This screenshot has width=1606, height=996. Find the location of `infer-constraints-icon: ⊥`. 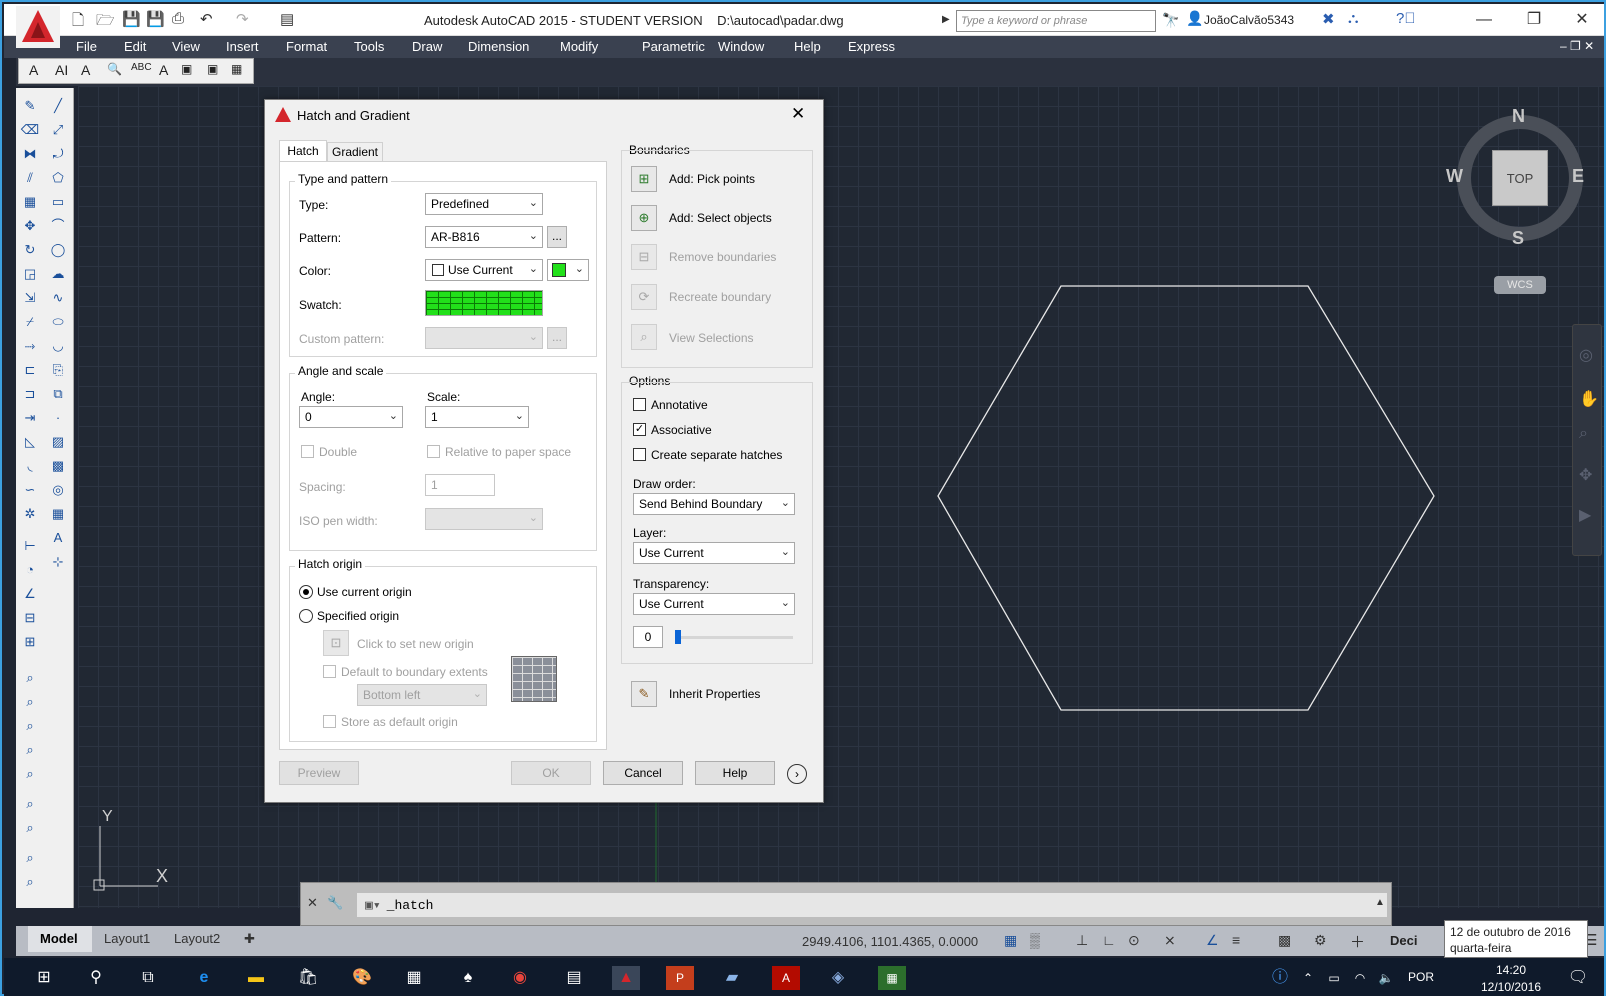

infer-constraints-icon: ⊥ is located at coordinates (1082, 940).